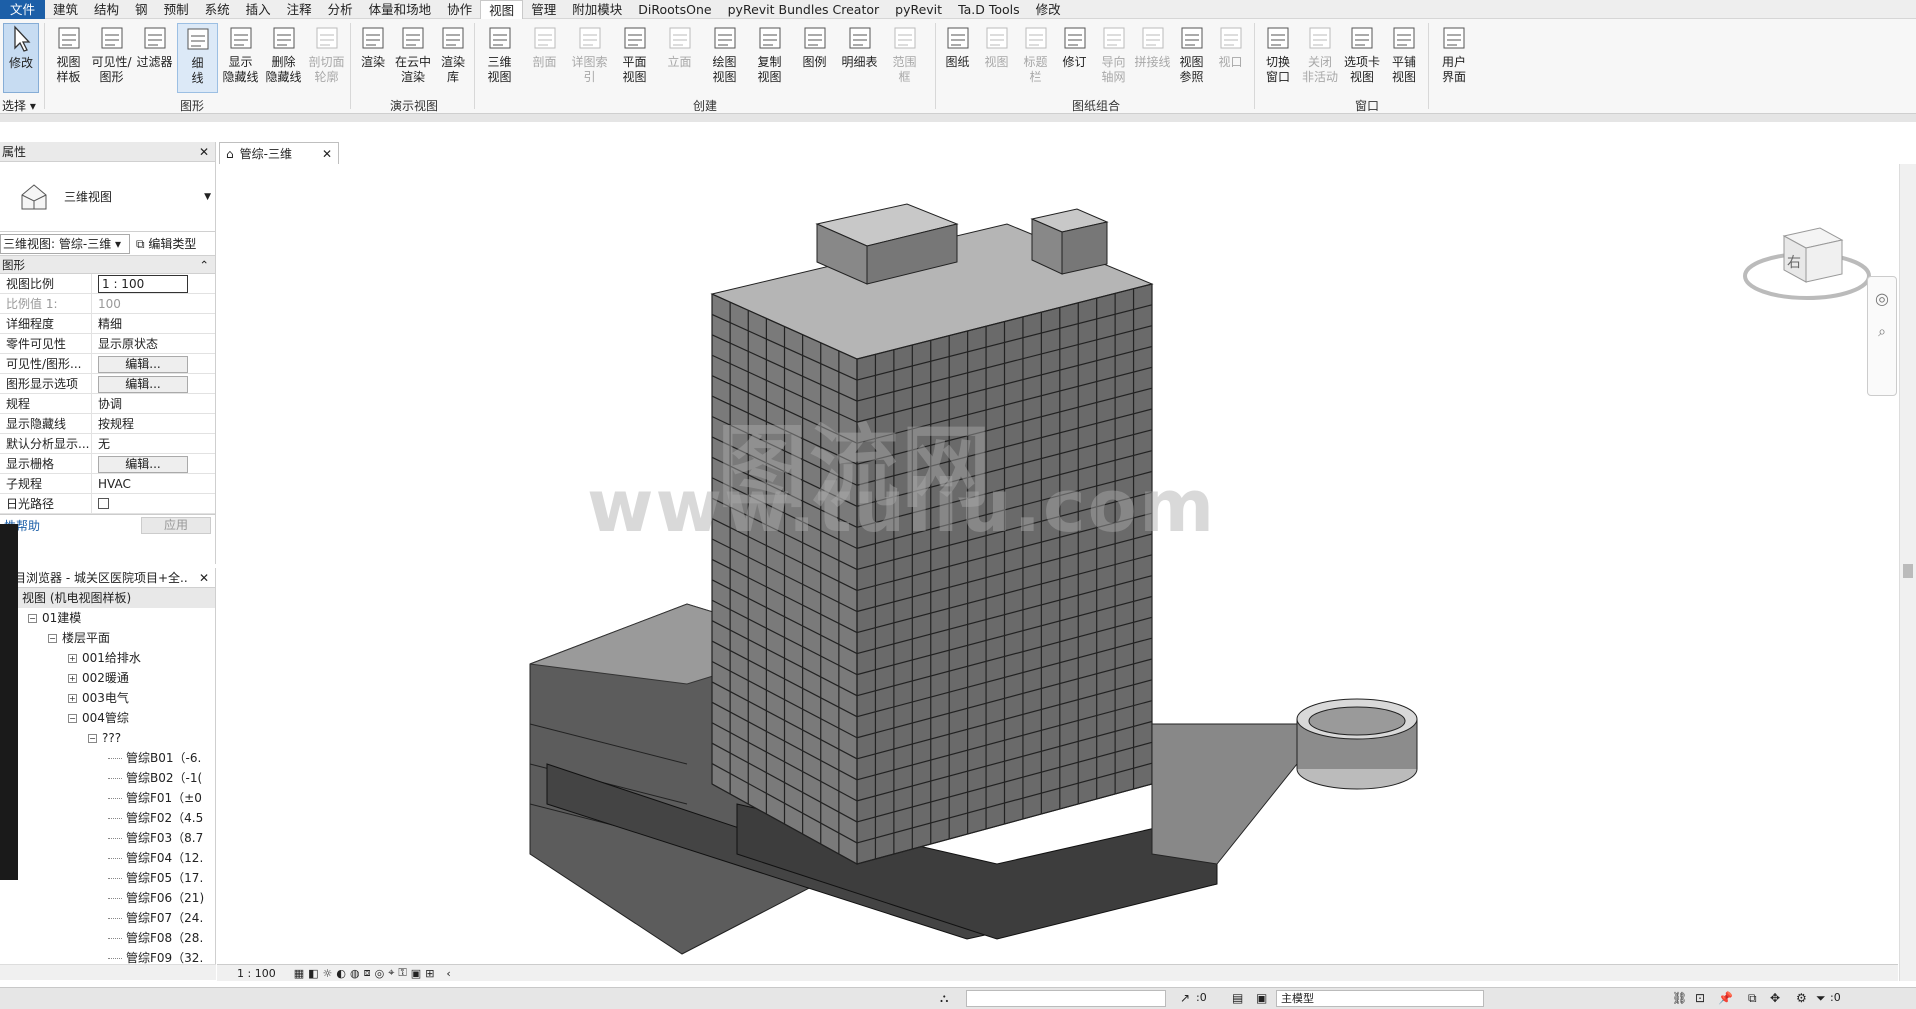  What do you see at coordinates (1074, 58) in the screenshot?
I see `g4-button-3: 修订` at bounding box center [1074, 58].